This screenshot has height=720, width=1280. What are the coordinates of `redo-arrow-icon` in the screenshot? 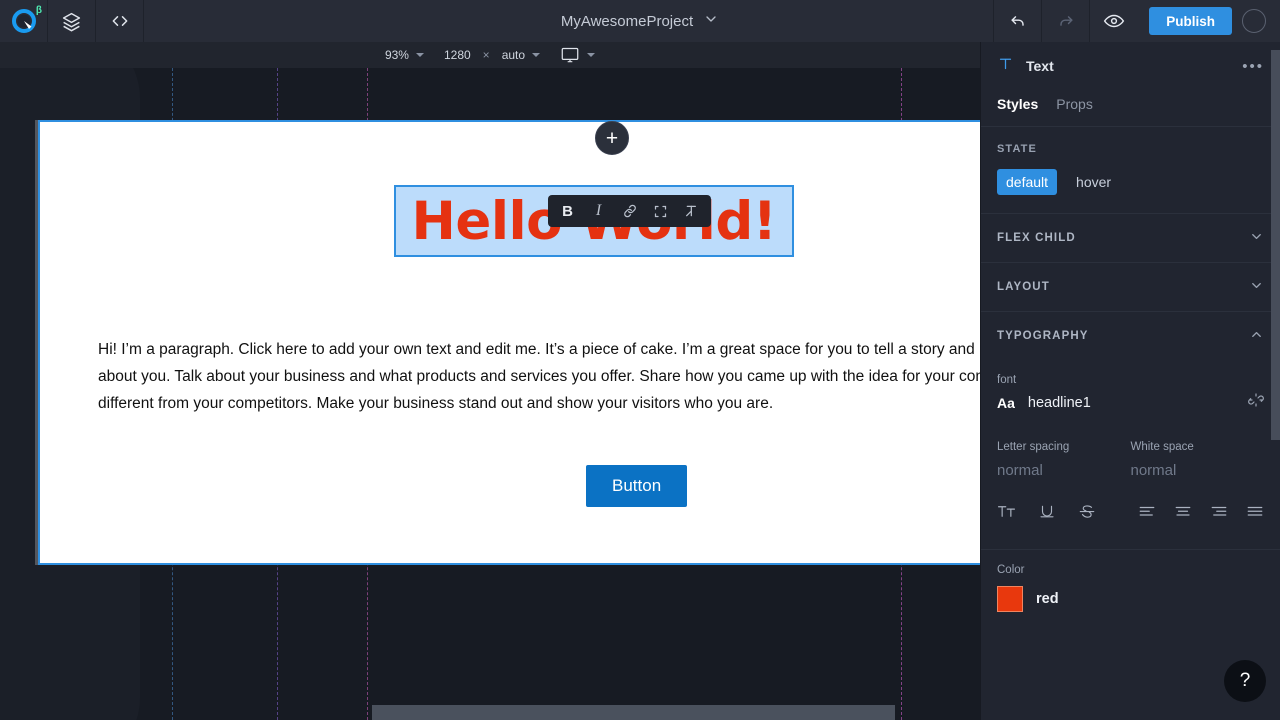 It's located at (1066, 21).